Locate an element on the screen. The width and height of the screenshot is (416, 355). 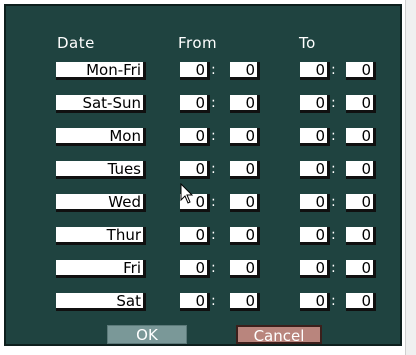
day-field: Fri is located at coordinates (101, 269).